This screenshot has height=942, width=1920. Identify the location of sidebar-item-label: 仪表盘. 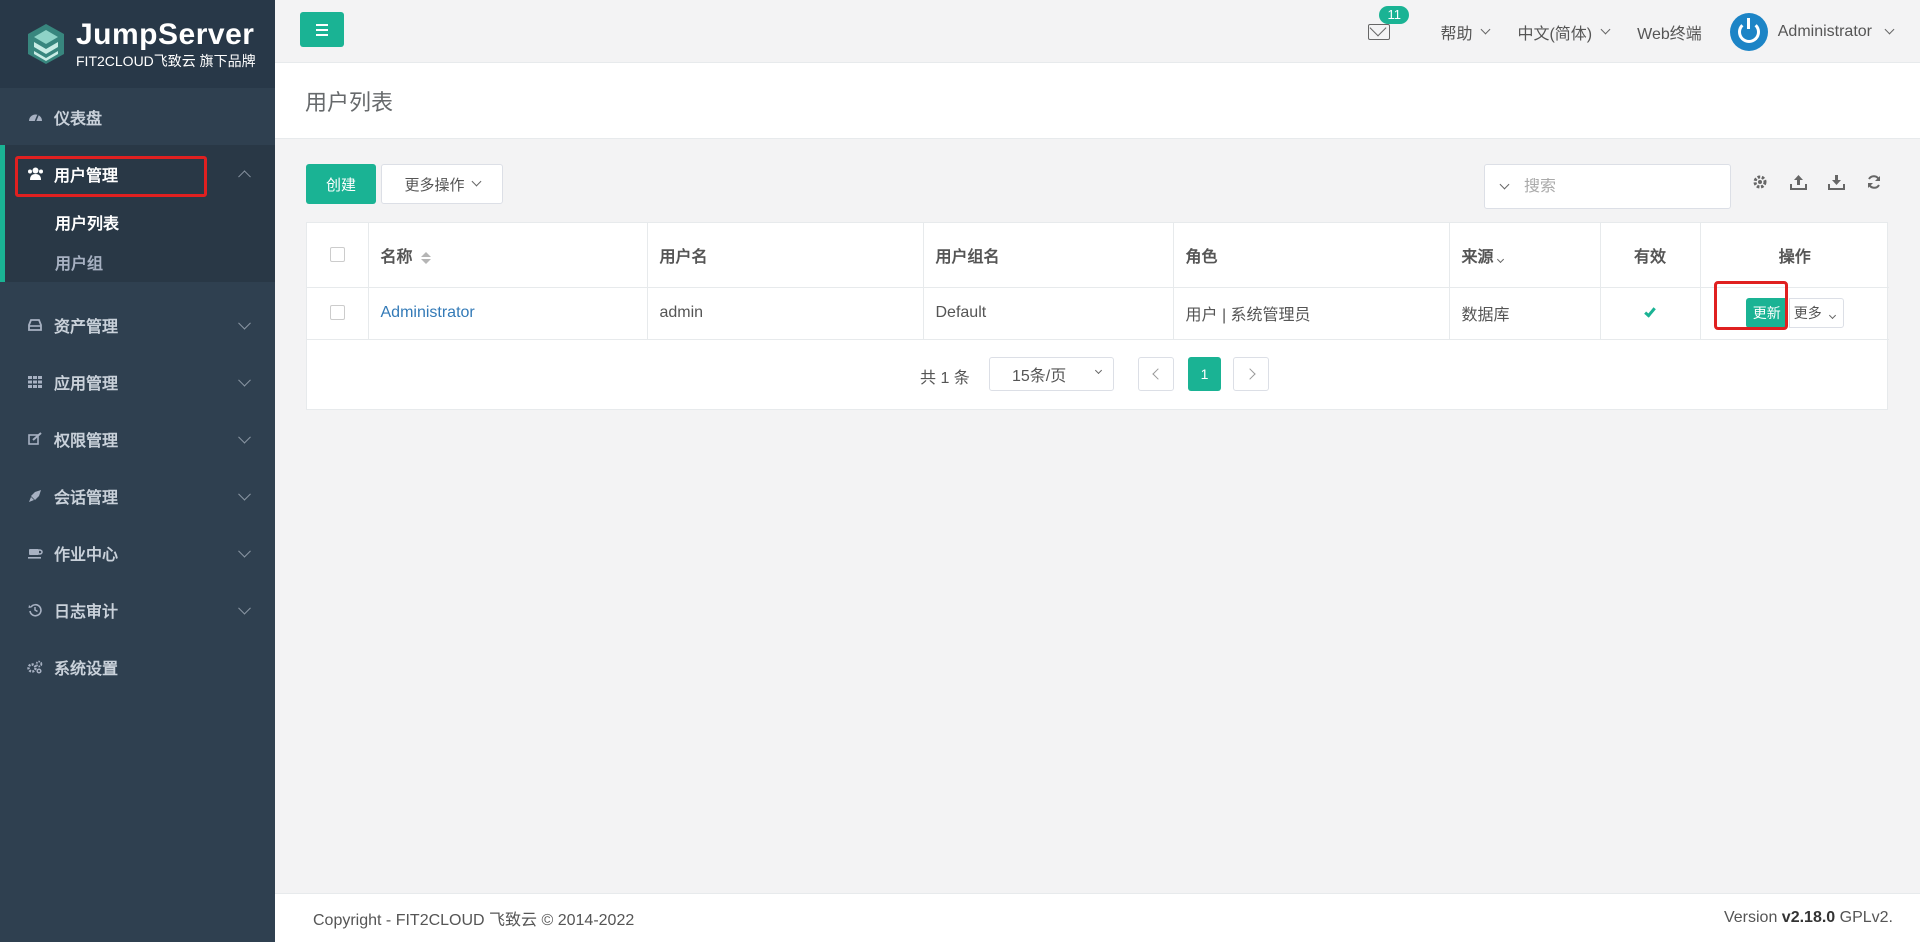
(78, 119).